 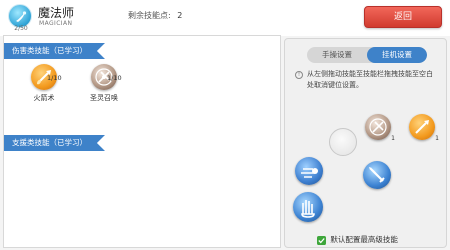 I want to click on skill-name-label: 圣灵召唤, so click(x=104, y=98).